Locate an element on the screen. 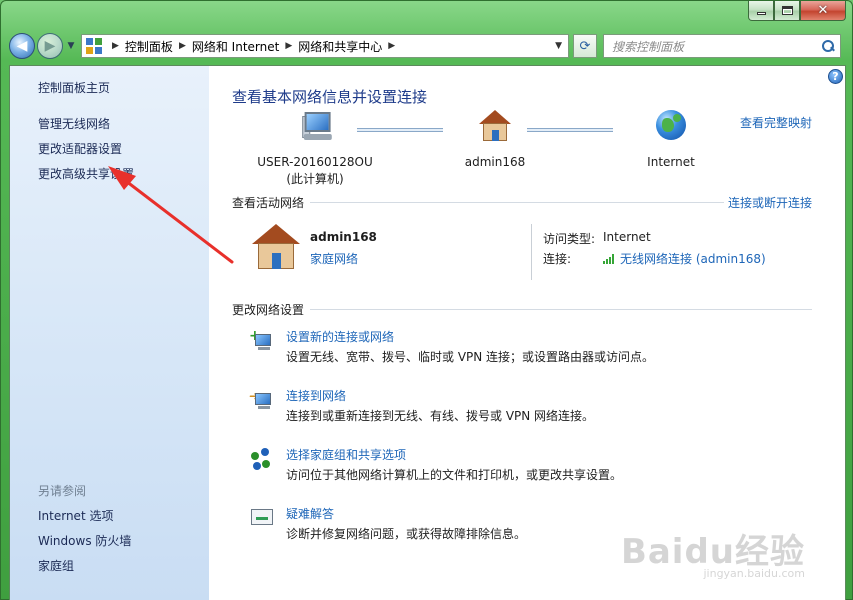 This screenshot has height=600, width=853. network-map: USER-20160128OU (此计算机) admin168 Internet is located at coordinates (519, 150).